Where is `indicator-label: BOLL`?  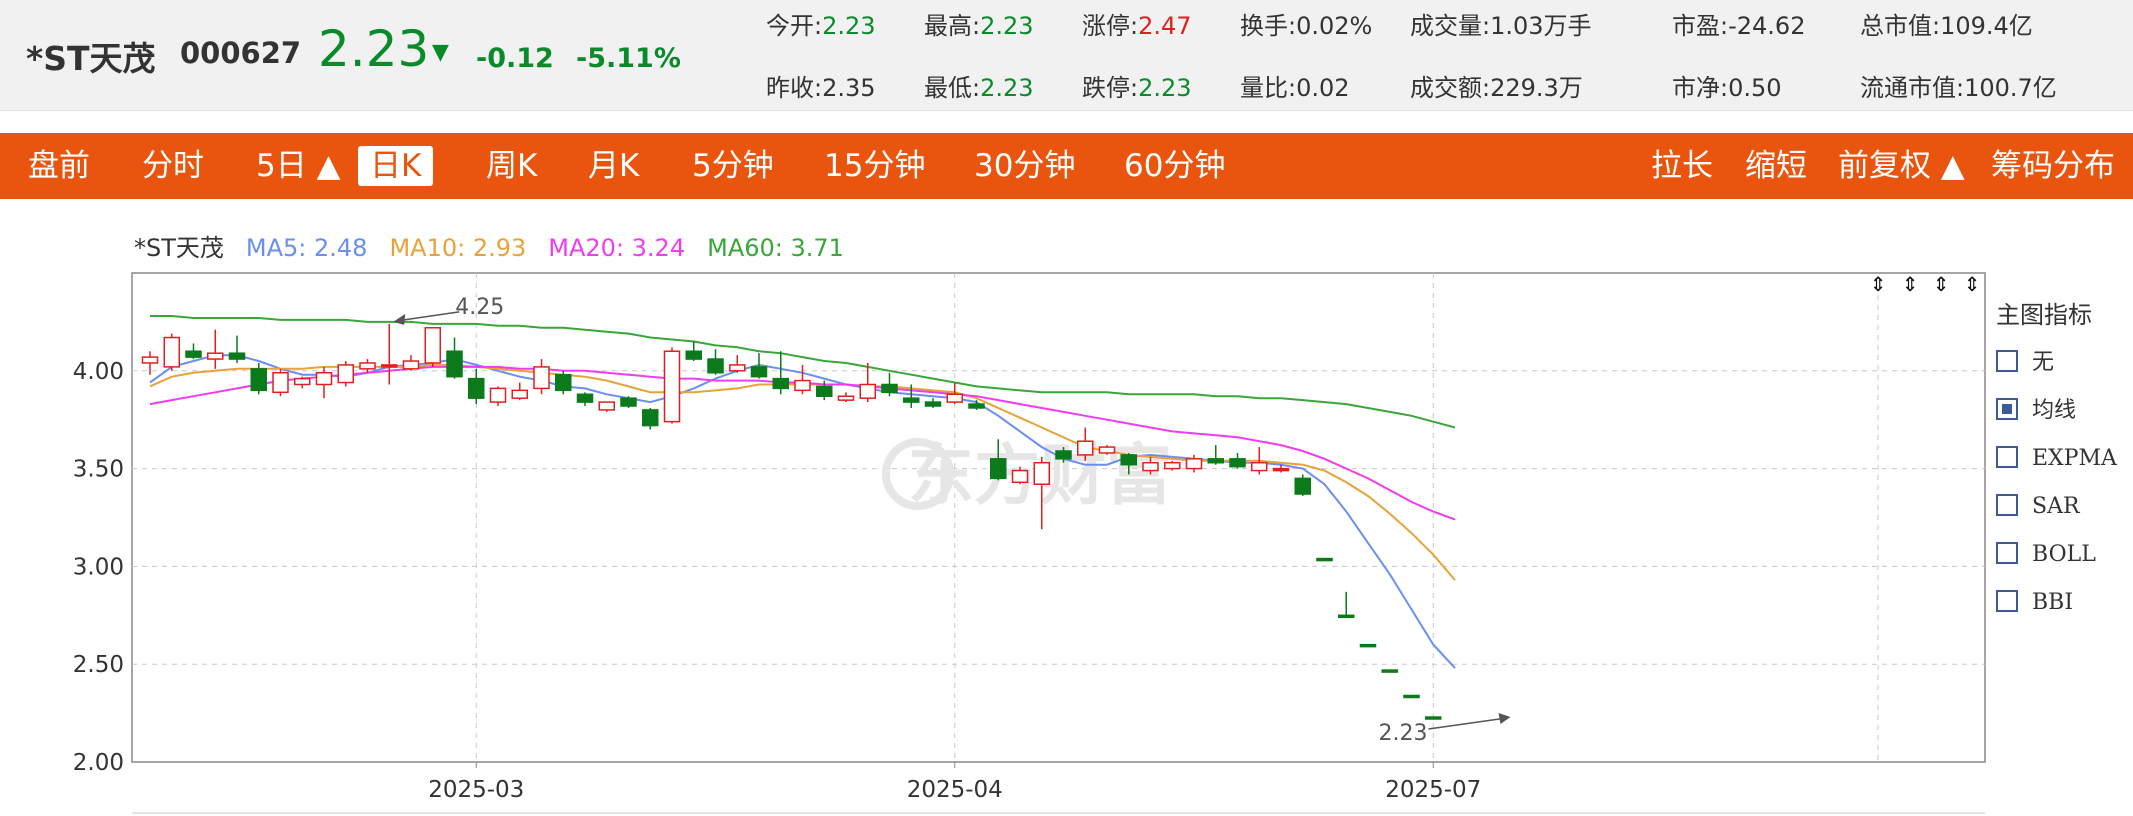
indicator-label: BOLL is located at coordinates (2064, 554).